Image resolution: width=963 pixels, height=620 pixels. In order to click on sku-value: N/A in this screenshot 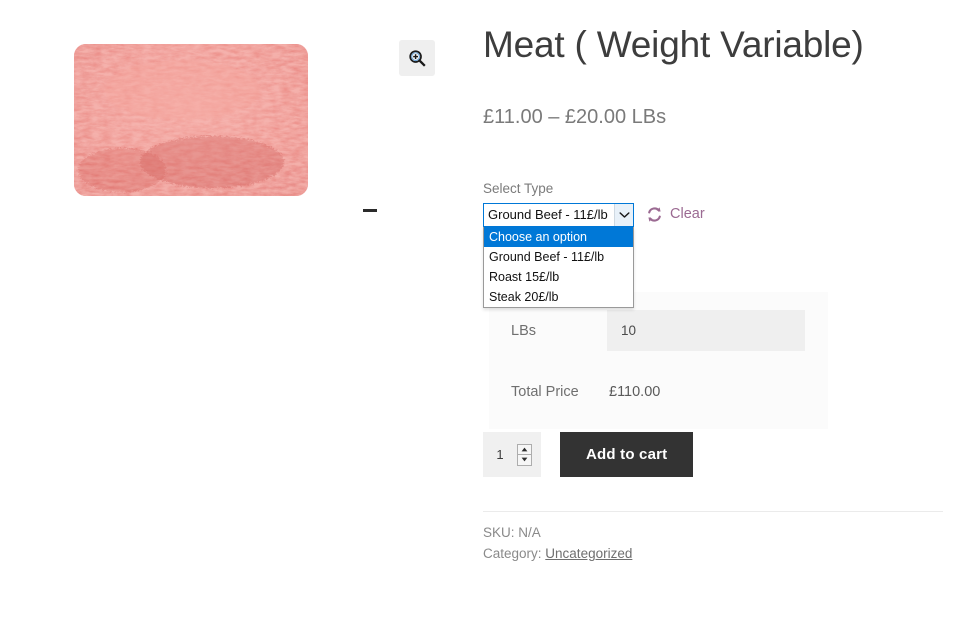, I will do `click(529, 532)`.